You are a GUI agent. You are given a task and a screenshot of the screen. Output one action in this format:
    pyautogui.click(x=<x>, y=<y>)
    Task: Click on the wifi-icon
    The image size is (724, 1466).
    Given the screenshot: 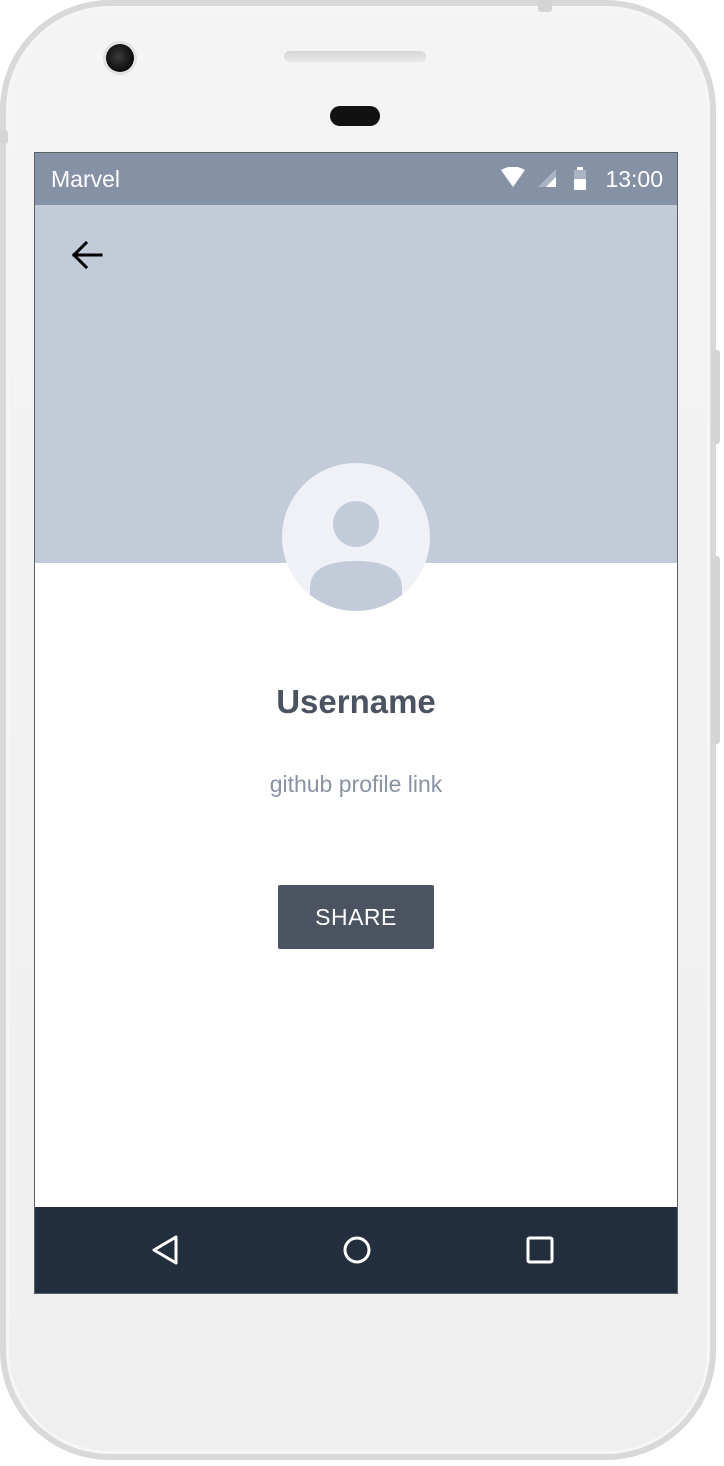 What is the action you would take?
    pyautogui.click(x=513, y=180)
    